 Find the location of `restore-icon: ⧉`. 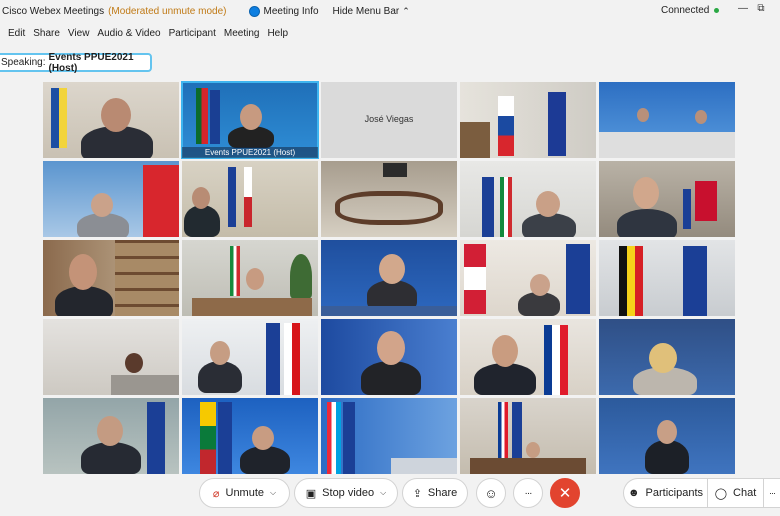

restore-icon: ⧉ is located at coordinates (761, 8).